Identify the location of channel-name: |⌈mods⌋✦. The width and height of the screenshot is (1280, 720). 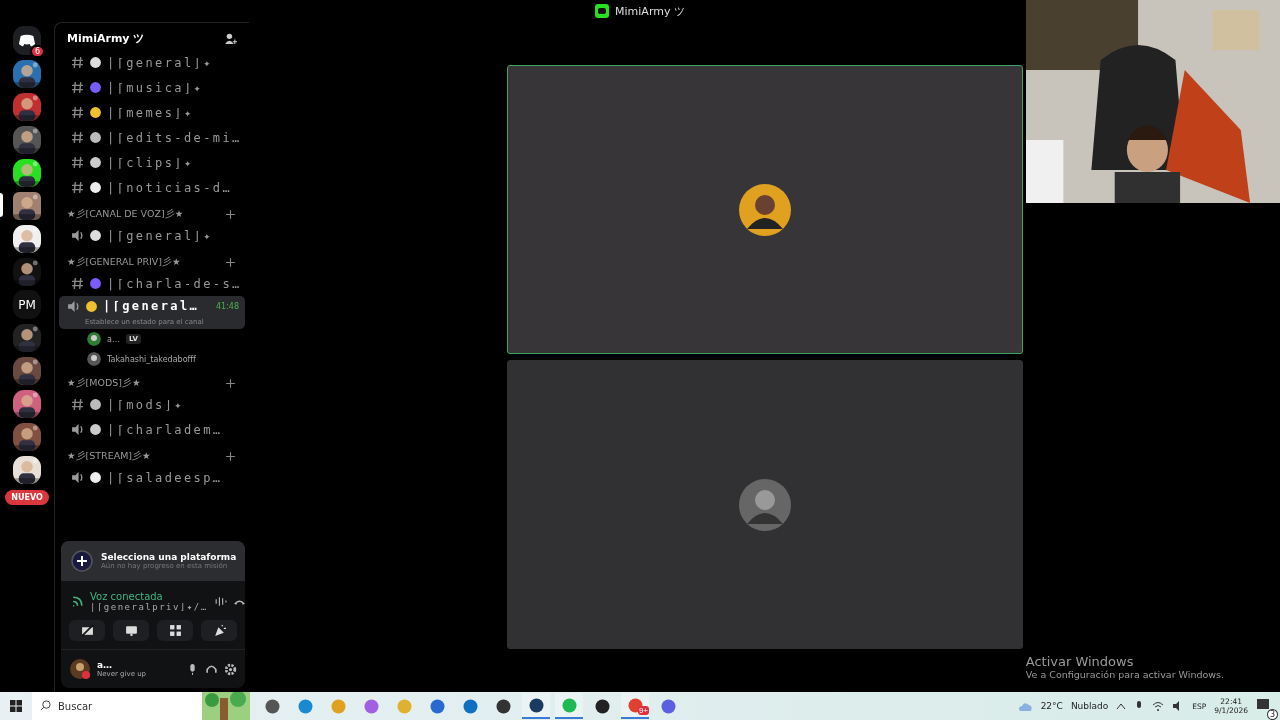
(145, 404).